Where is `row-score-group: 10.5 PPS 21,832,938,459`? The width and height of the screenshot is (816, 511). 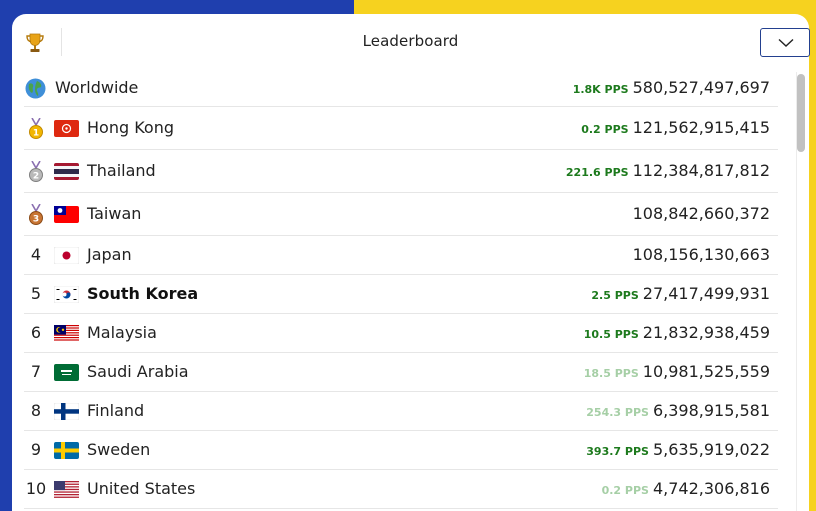
row-score-group: 10.5 PPS 21,832,938,459 is located at coordinates (677, 332).